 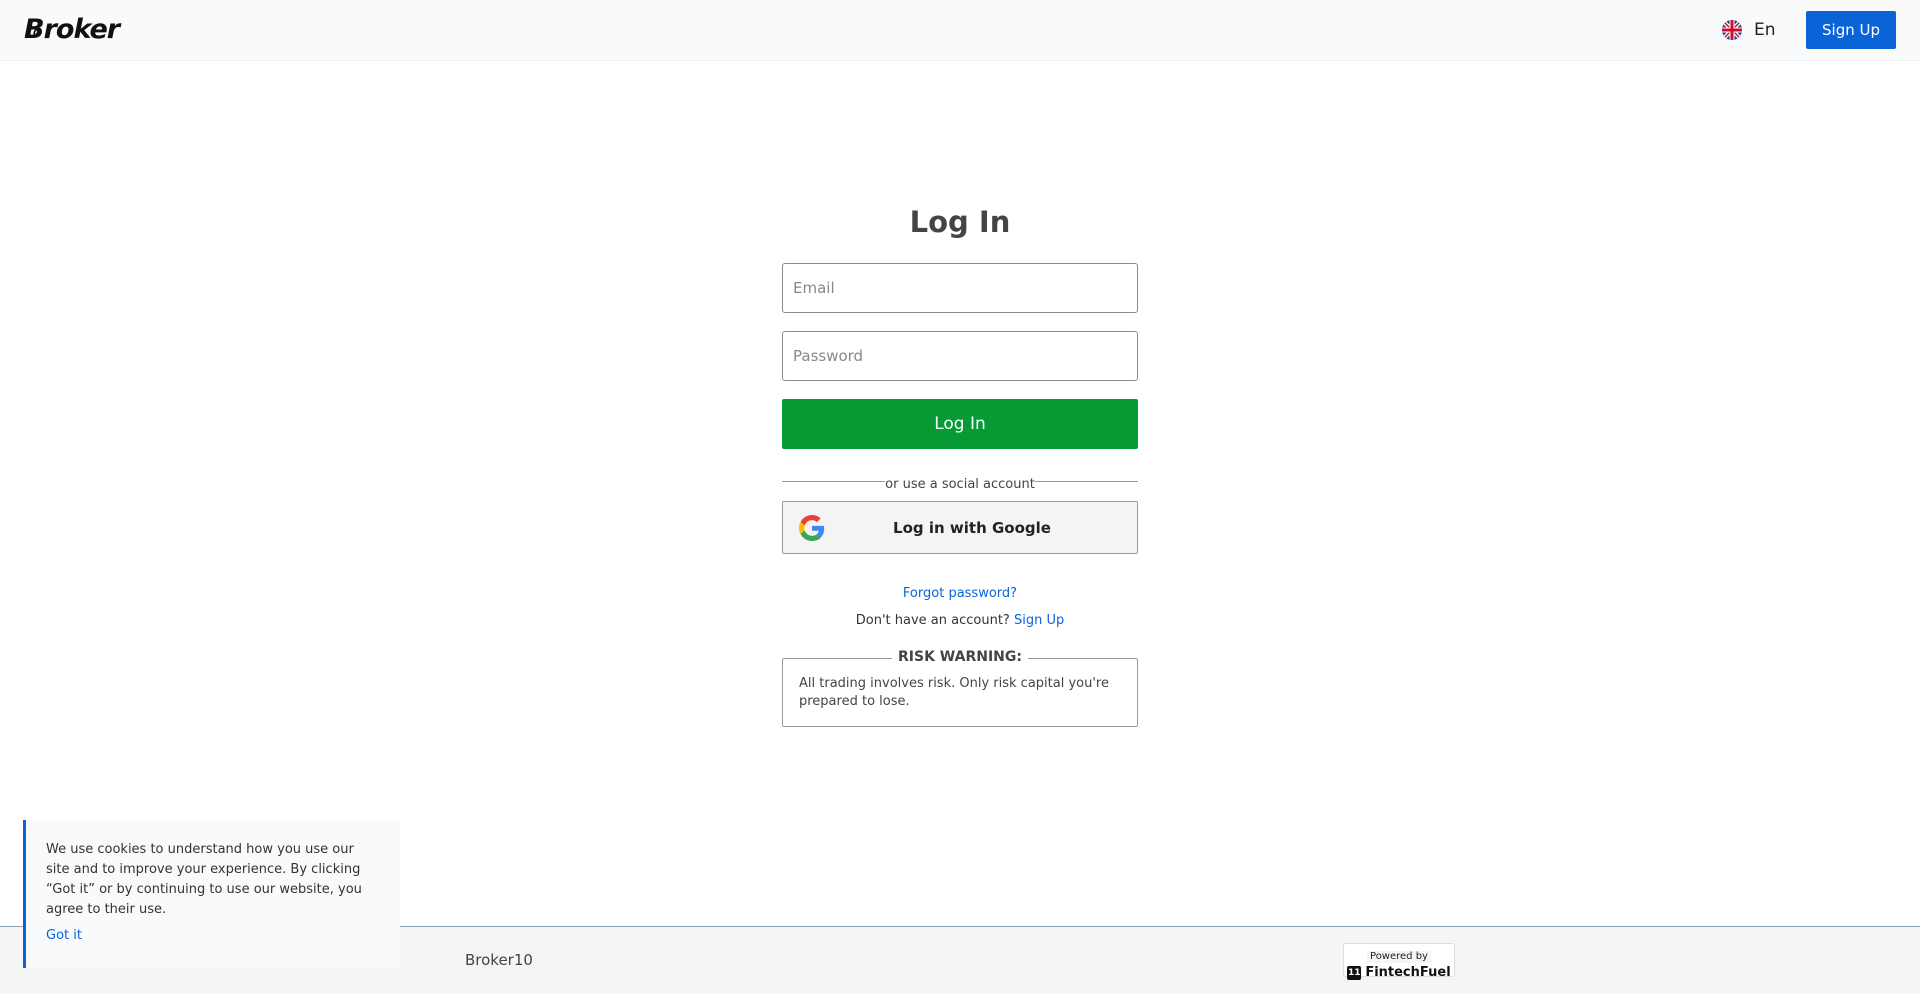 I want to click on email-input, so click(x=960, y=288).